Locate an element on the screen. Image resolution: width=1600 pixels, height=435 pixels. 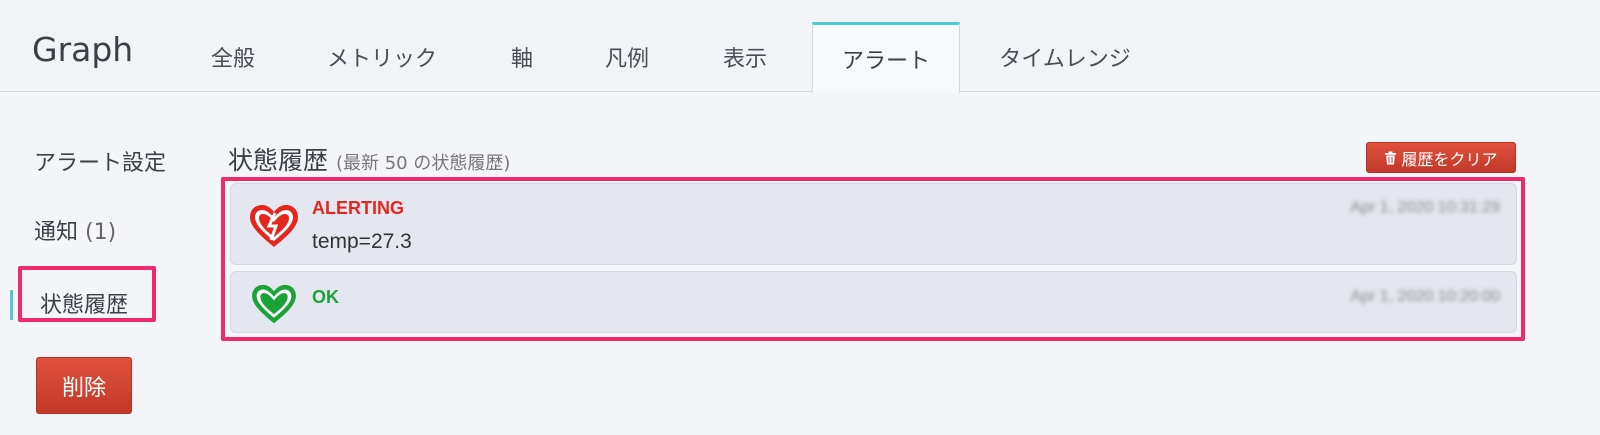
tab-general: 全般 is located at coordinates (233, 57).